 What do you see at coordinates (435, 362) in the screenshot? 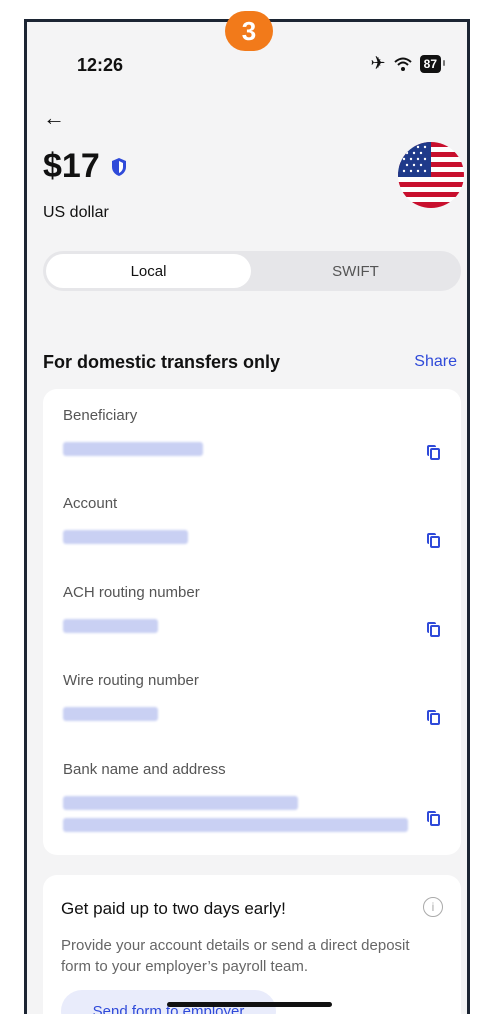
I see `share-link: Share` at bounding box center [435, 362].